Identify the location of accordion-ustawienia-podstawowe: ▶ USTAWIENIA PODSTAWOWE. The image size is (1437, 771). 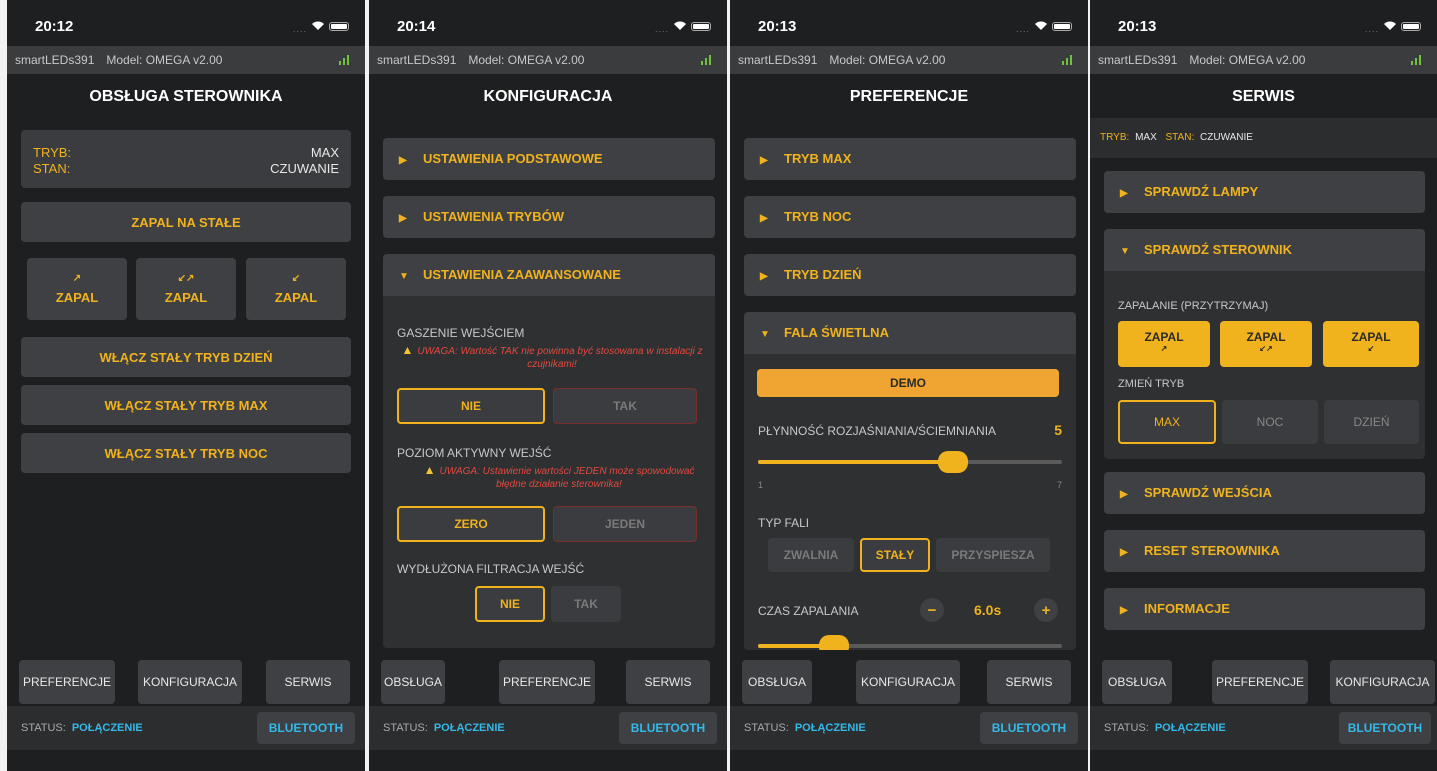
(549, 159).